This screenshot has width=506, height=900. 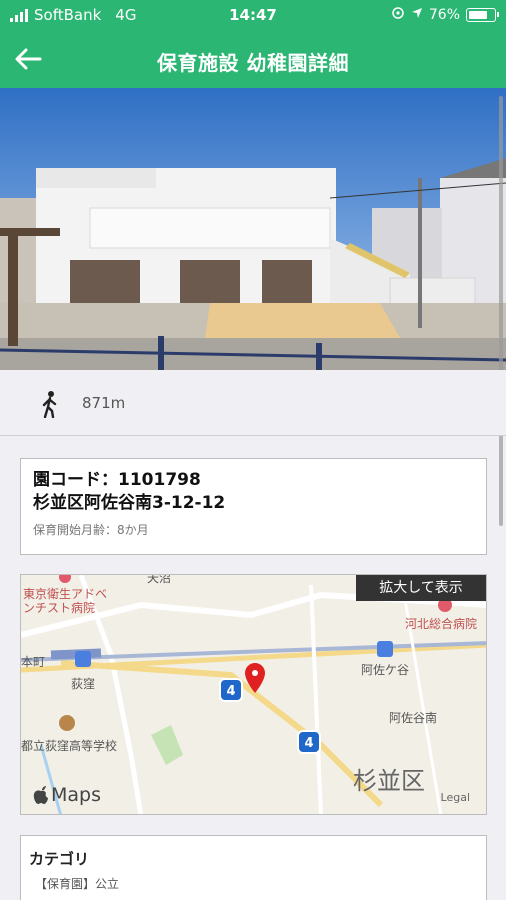 What do you see at coordinates (33, 662) in the screenshot?
I see `map-label-place-left: 本町` at bounding box center [33, 662].